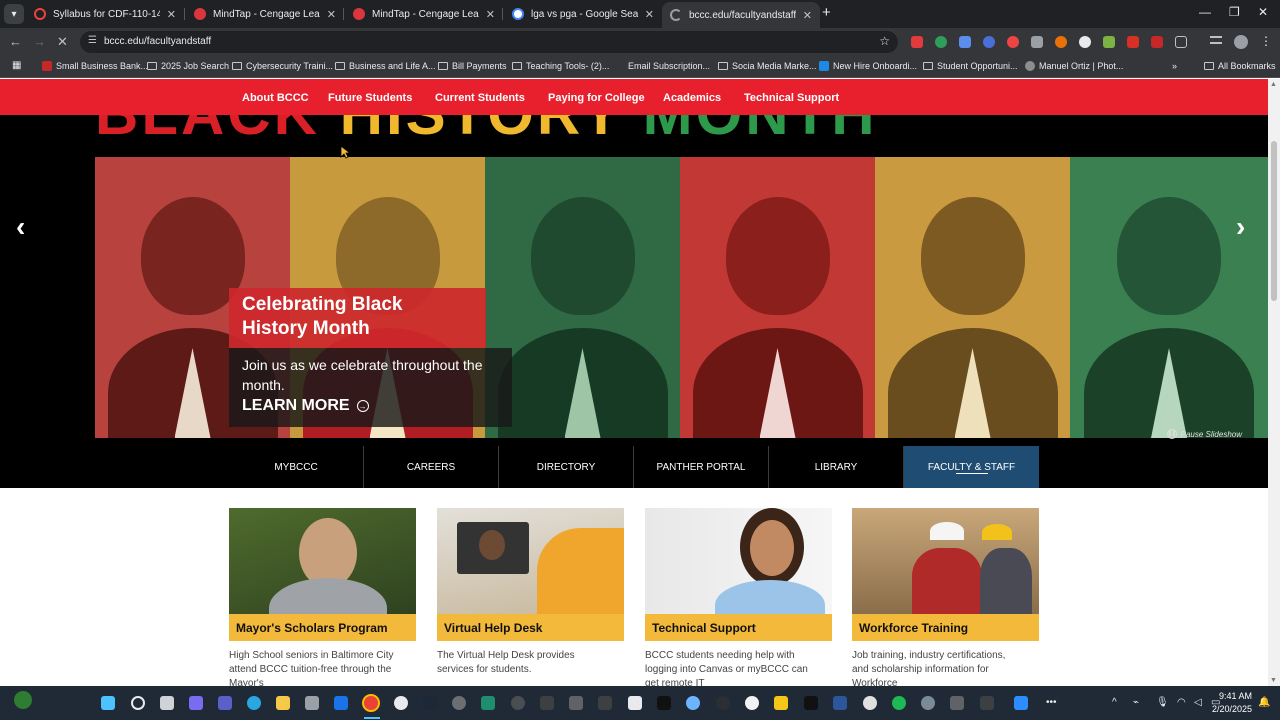 The height and width of the screenshot is (720, 1280). Describe the element at coordinates (1205, 12) in the screenshot. I see `minimize-icon: —` at that location.